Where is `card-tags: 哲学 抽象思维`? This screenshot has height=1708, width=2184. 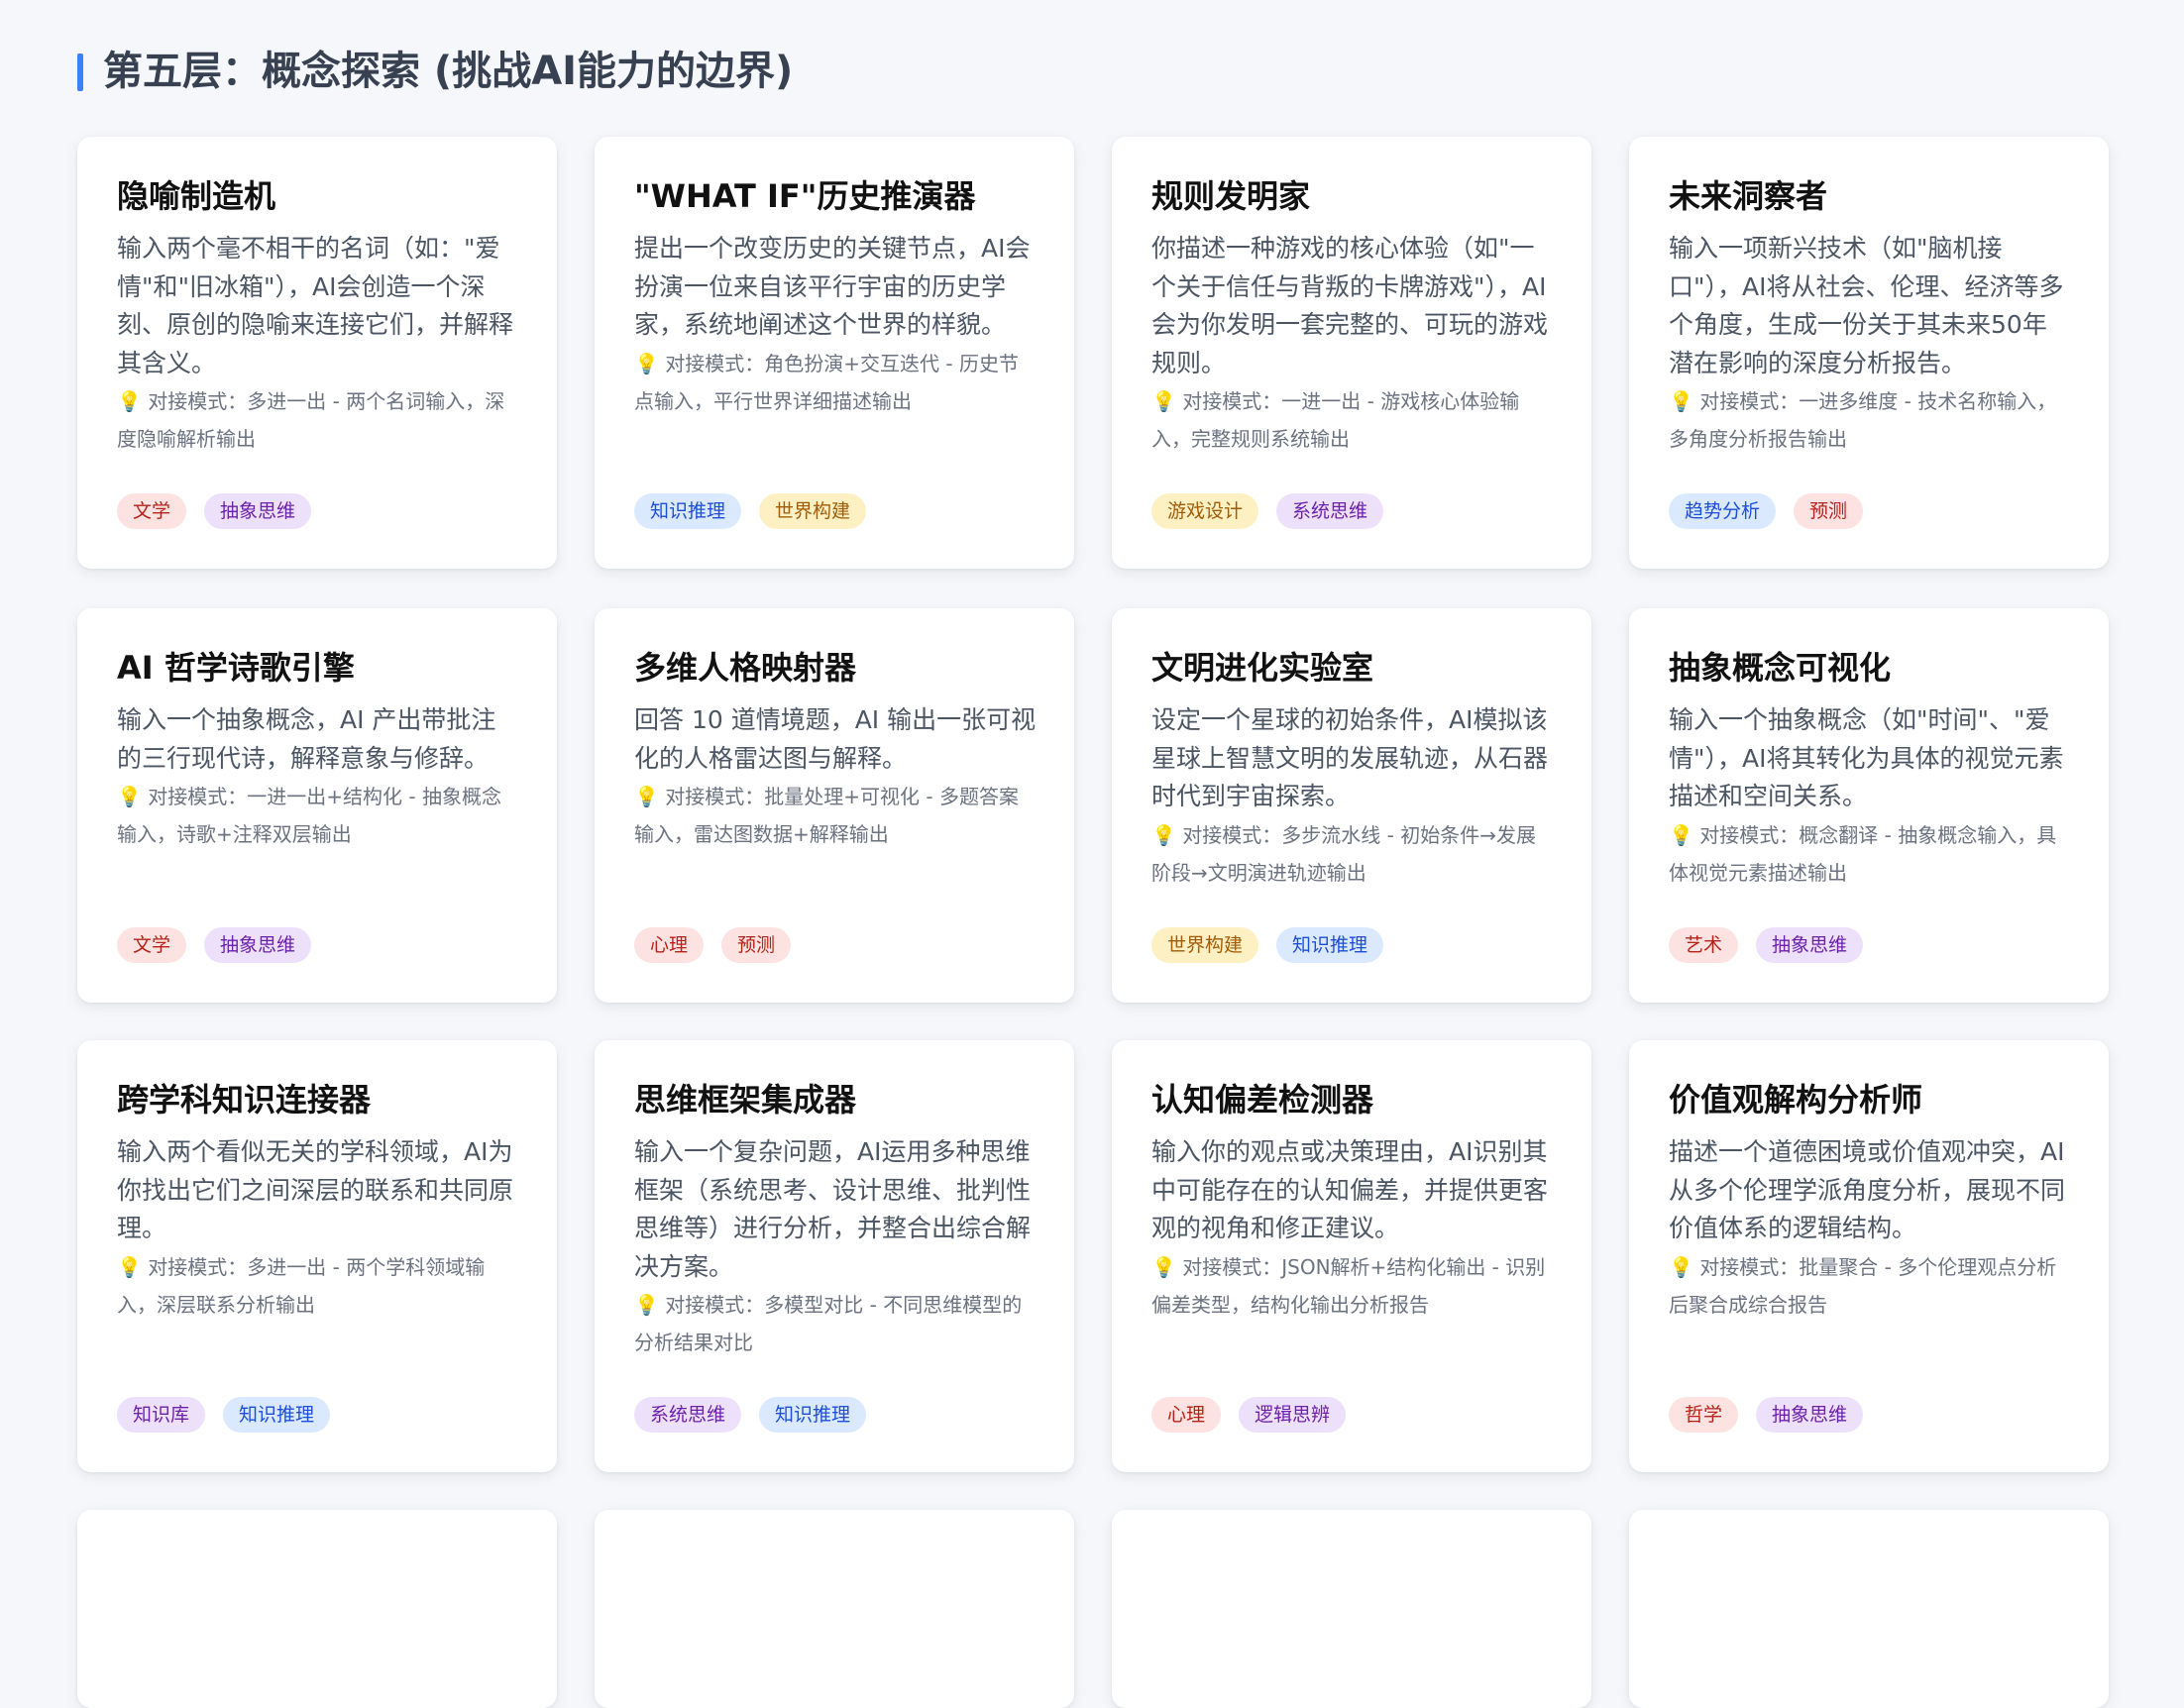
card-tags: 哲学 抽象思维 is located at coordinates (1766, 1415).